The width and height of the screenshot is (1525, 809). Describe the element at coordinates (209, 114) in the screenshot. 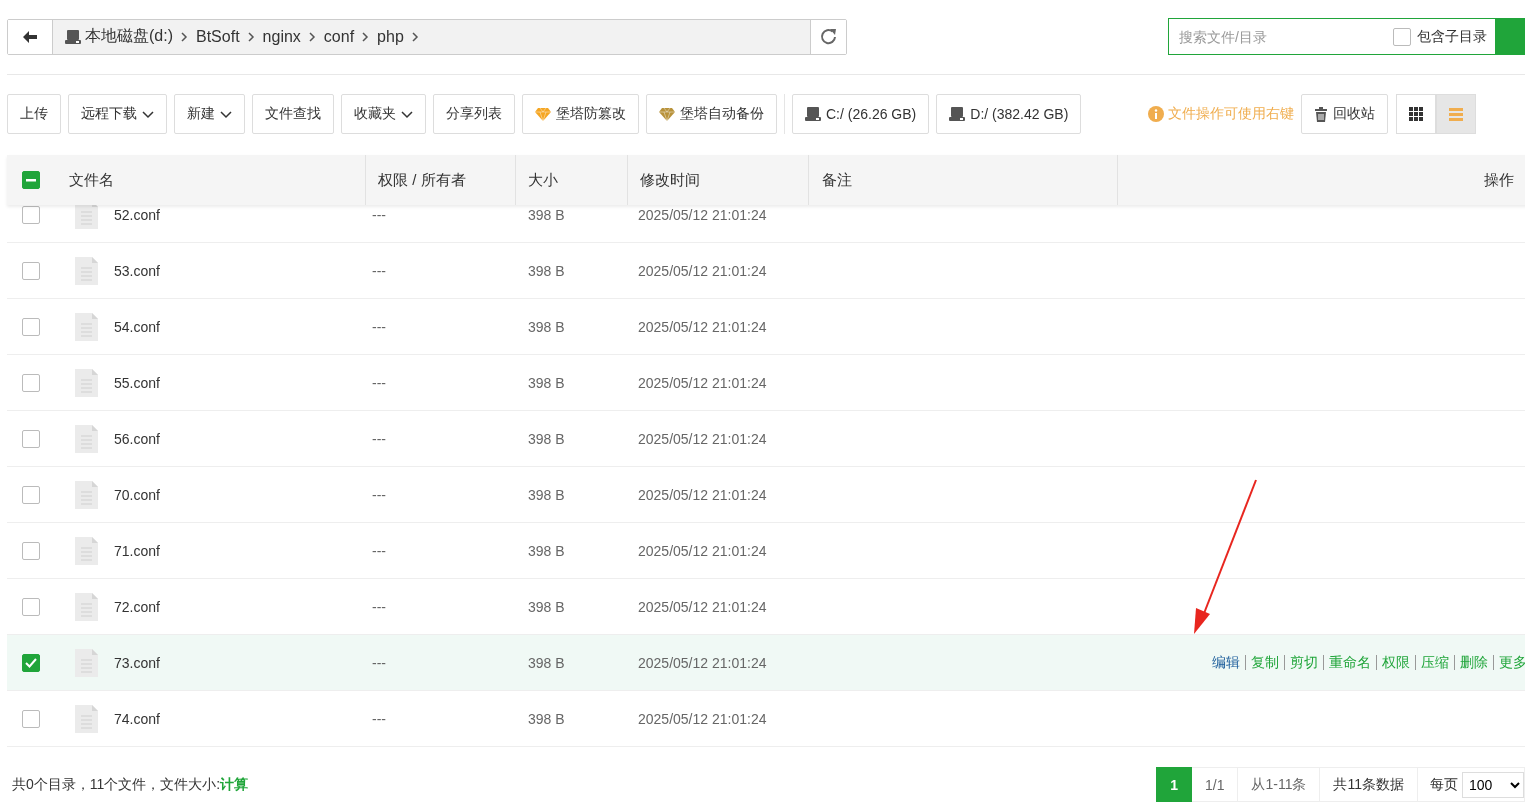

I see `toolbar-button: 新建` at that location.